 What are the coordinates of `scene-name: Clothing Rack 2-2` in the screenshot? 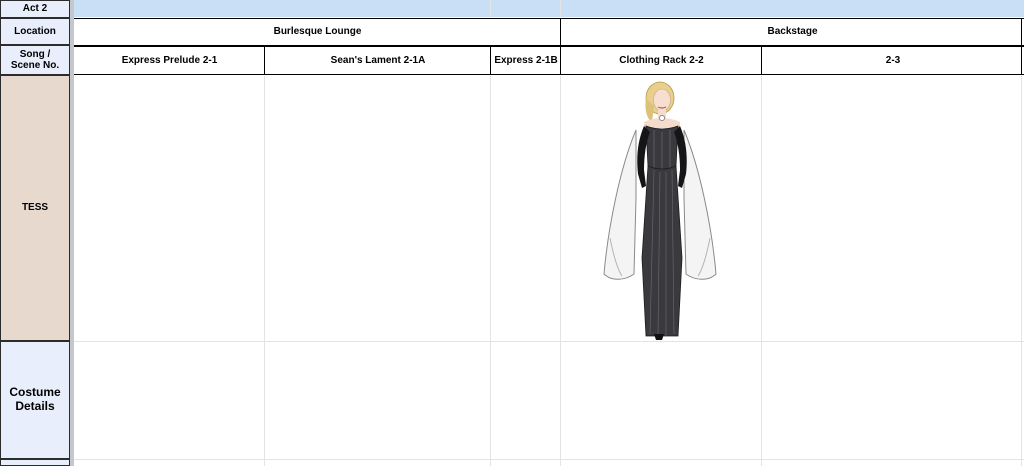 It's located at (661, 60).